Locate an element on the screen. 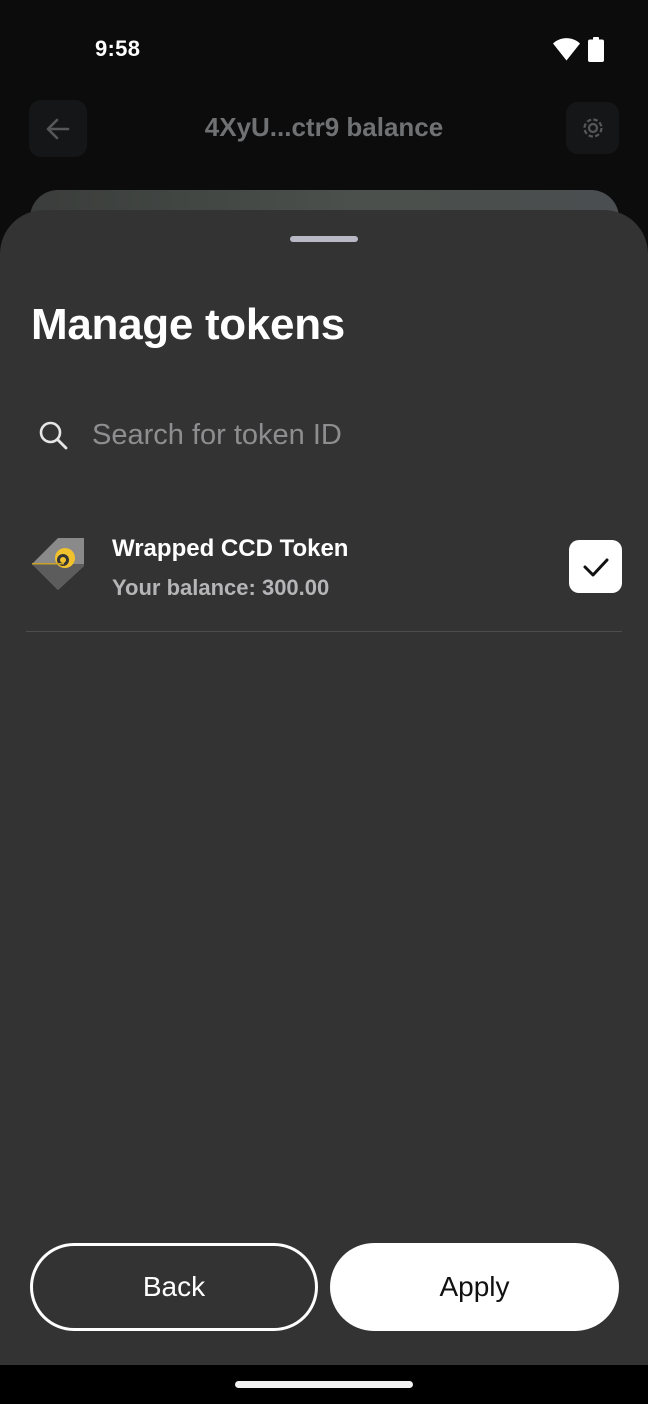 This screenshot has height=1404, width=648. token-checkbox is located at coordinates (595, 566).